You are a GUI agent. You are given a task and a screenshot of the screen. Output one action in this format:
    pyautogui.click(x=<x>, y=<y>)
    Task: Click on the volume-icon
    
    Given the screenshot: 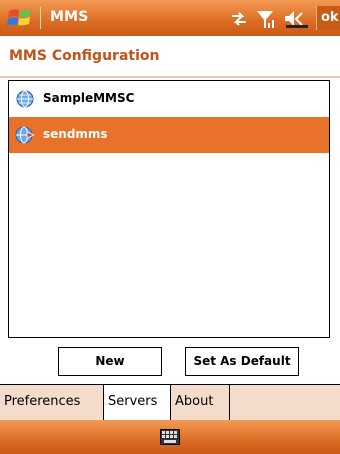 What is the action you would take?
    pyautogui.click(x=297, y=19)
    